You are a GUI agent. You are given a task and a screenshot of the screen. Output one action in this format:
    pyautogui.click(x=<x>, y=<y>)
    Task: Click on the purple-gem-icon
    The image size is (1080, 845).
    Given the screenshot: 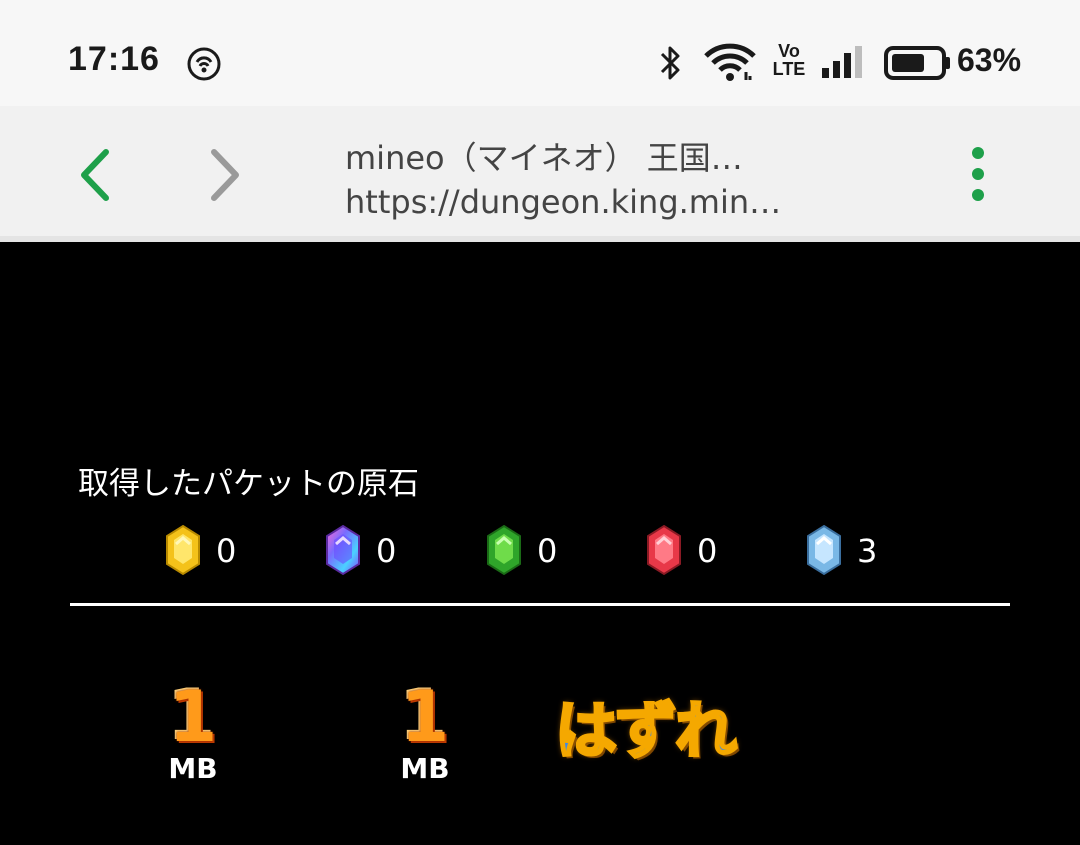 What is the action you would take?
    pyautogui.click(x=343, y=550)
    